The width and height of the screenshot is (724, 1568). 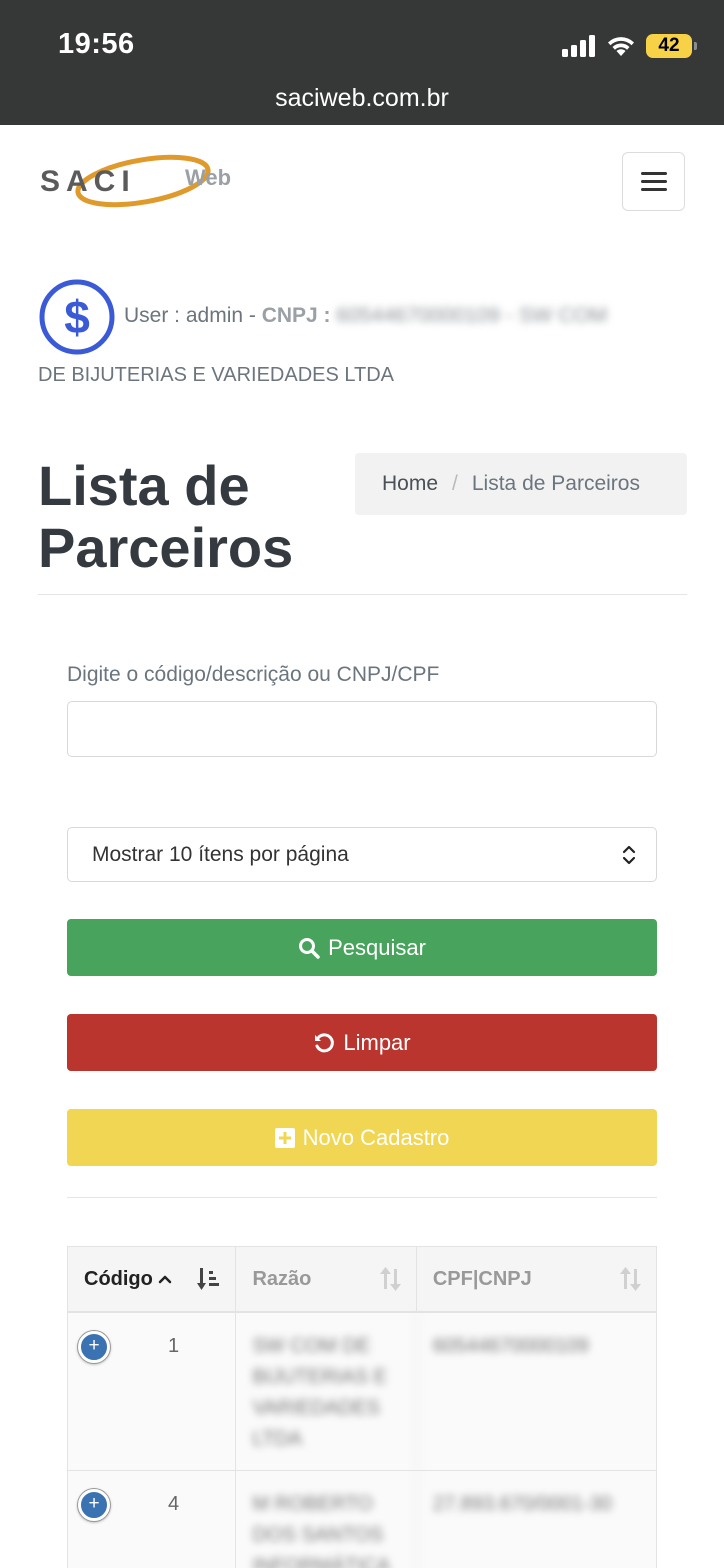 What do you see at coordinates (377, 1042) in the screenshot?
I see `clear-button-label: Limpar` at bounding box center [377, 1042].